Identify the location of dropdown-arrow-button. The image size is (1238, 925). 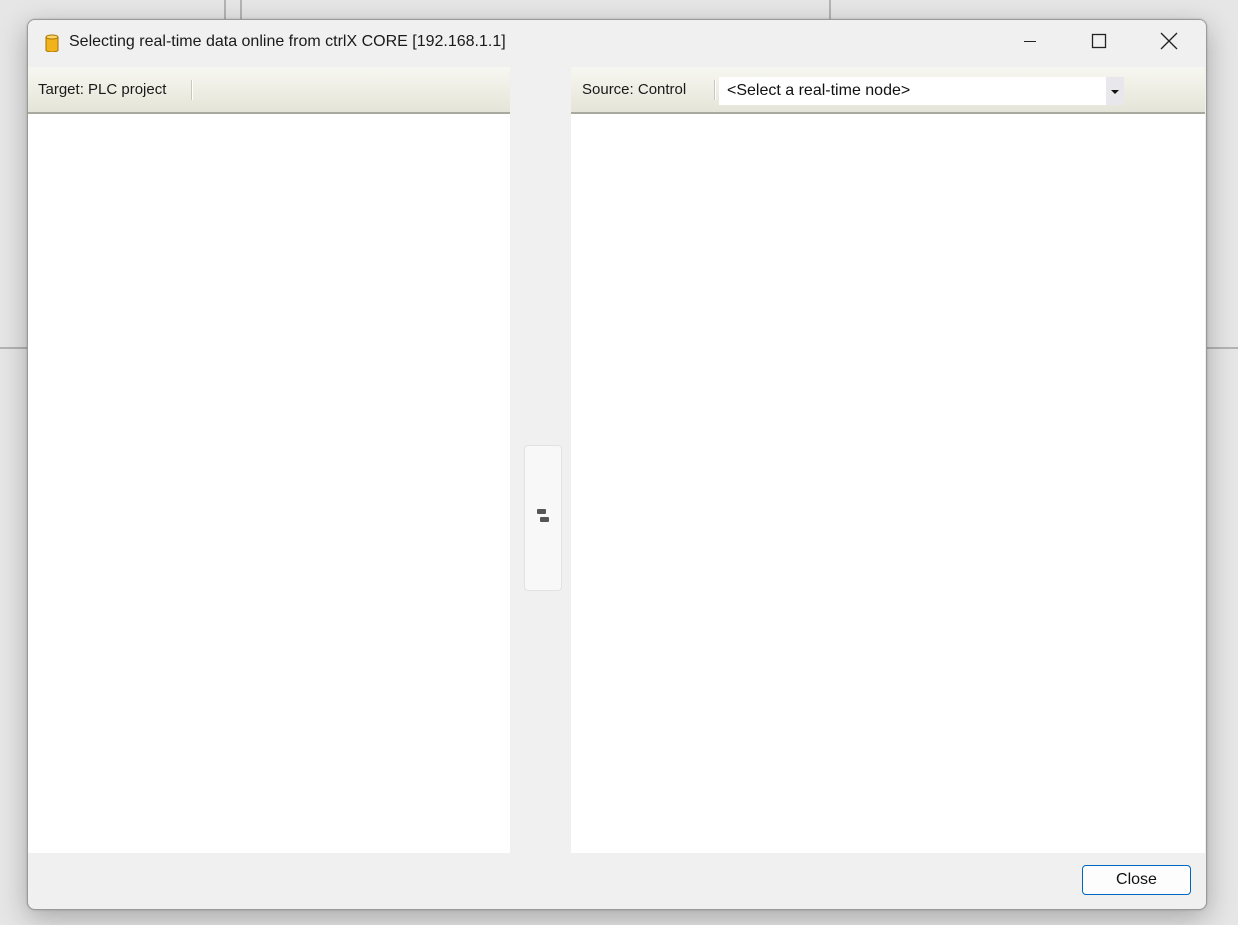
(1115, 91).